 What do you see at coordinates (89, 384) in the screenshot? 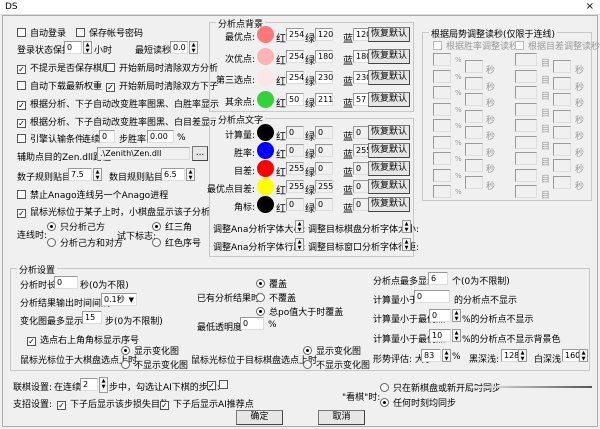
I see `pair-steps-input: 2` at bounding box center [89, 384].